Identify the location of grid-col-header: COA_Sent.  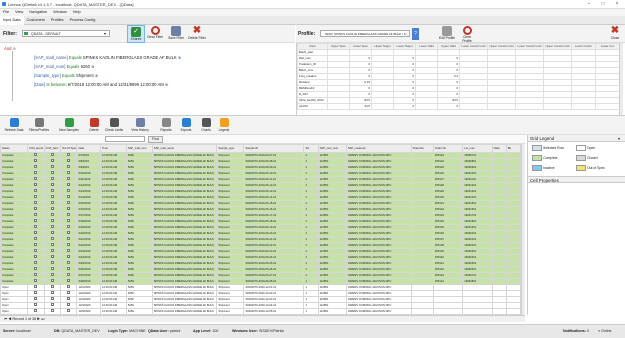
(52, 148).